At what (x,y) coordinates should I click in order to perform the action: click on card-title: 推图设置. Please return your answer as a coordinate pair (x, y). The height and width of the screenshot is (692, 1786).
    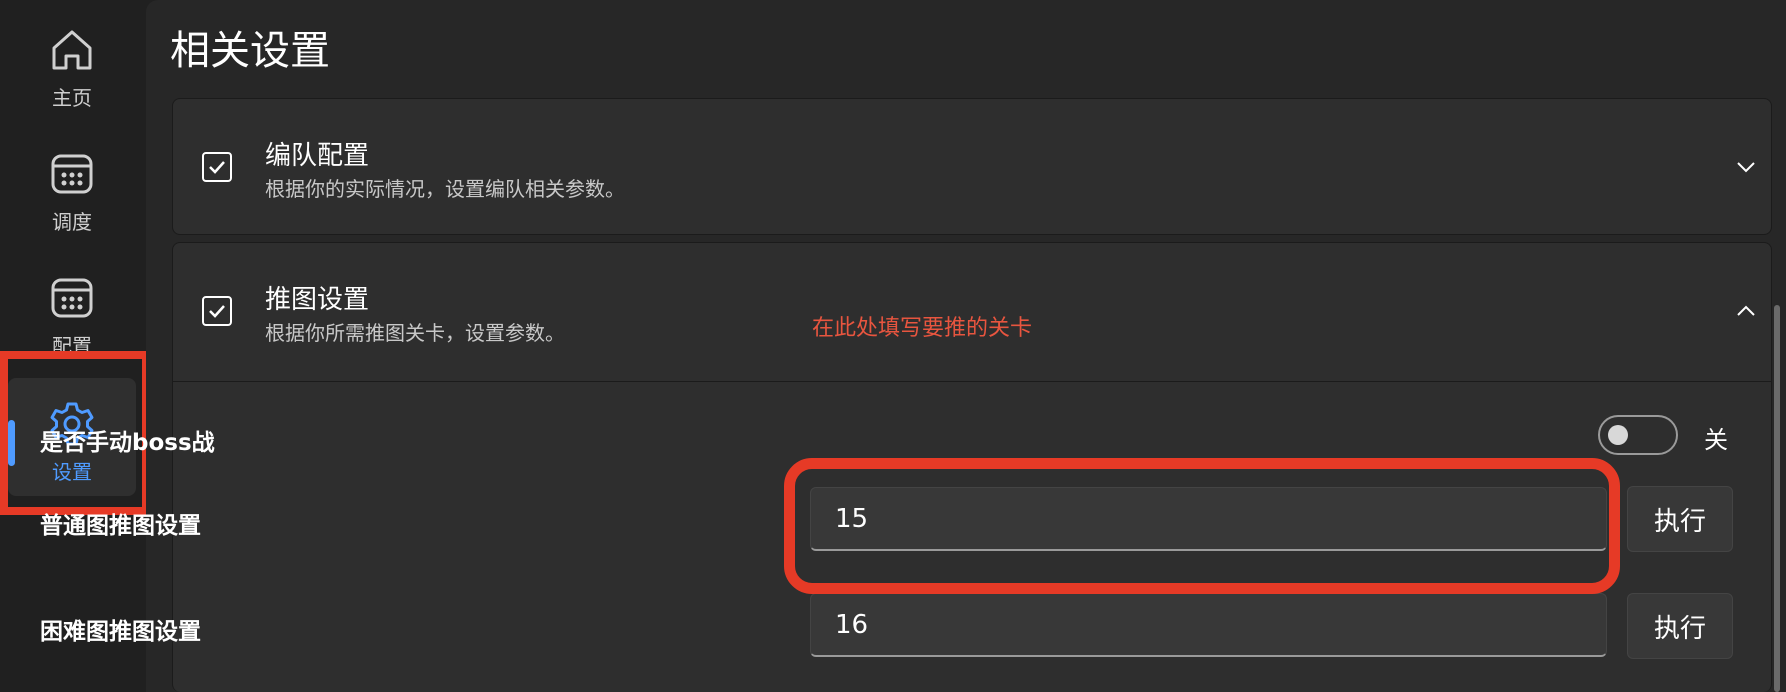
    Looking at the image, I should click on (317, 300).